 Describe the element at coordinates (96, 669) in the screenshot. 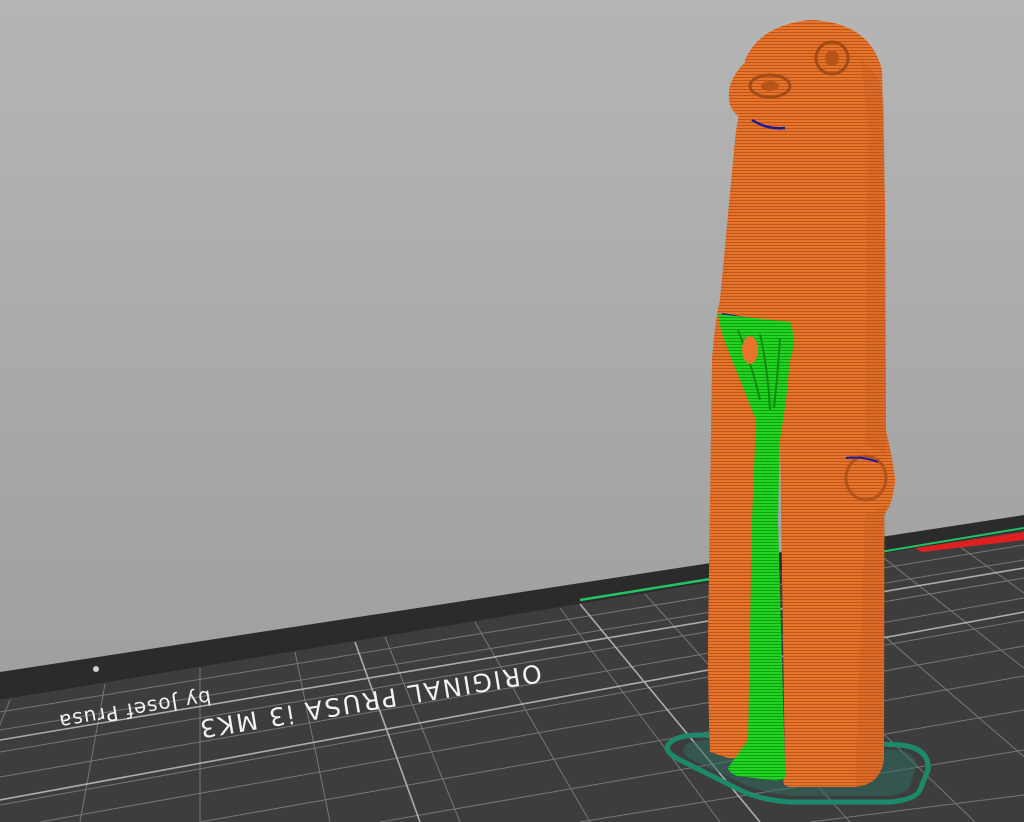

I see `bed-screw-mark` at that location.